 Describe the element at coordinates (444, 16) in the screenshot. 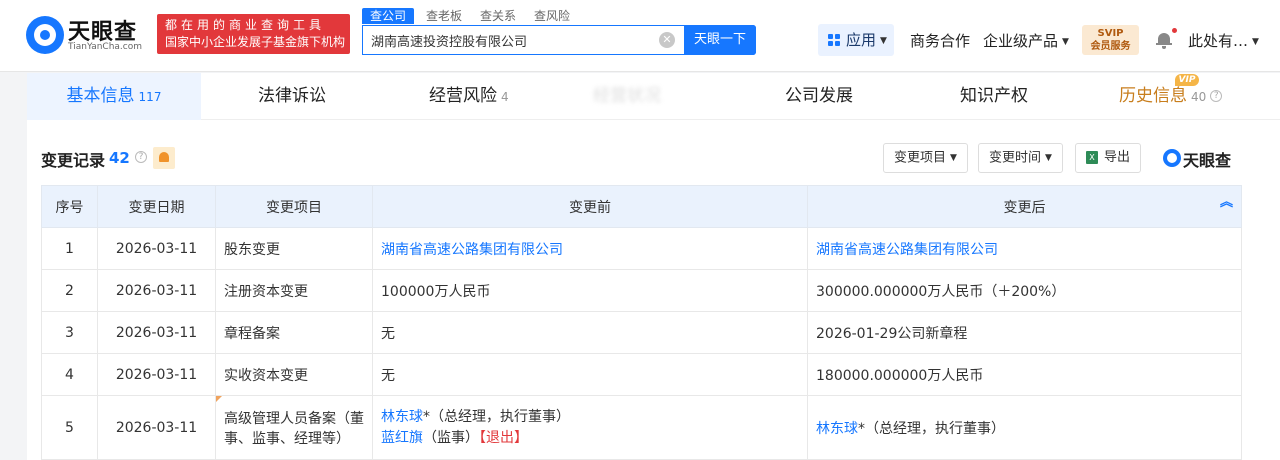

I see `tab-search-boss: 查老板` at that location.